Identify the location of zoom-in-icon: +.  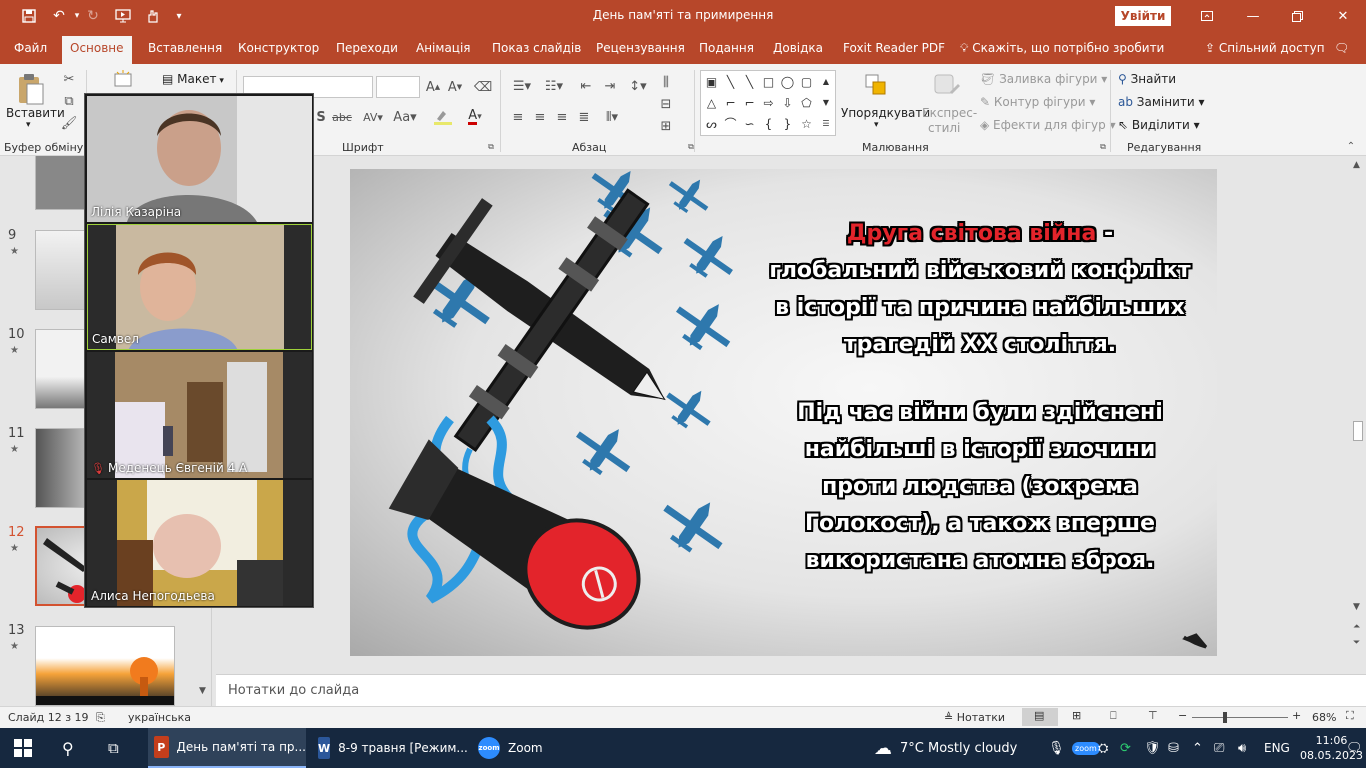
(1296, 715).